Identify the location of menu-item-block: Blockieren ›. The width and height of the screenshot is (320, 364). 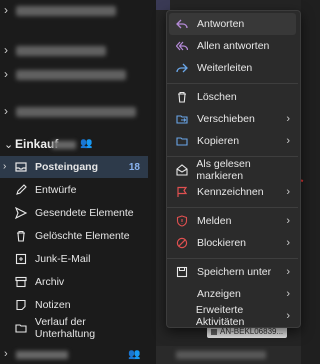
(232, 243).